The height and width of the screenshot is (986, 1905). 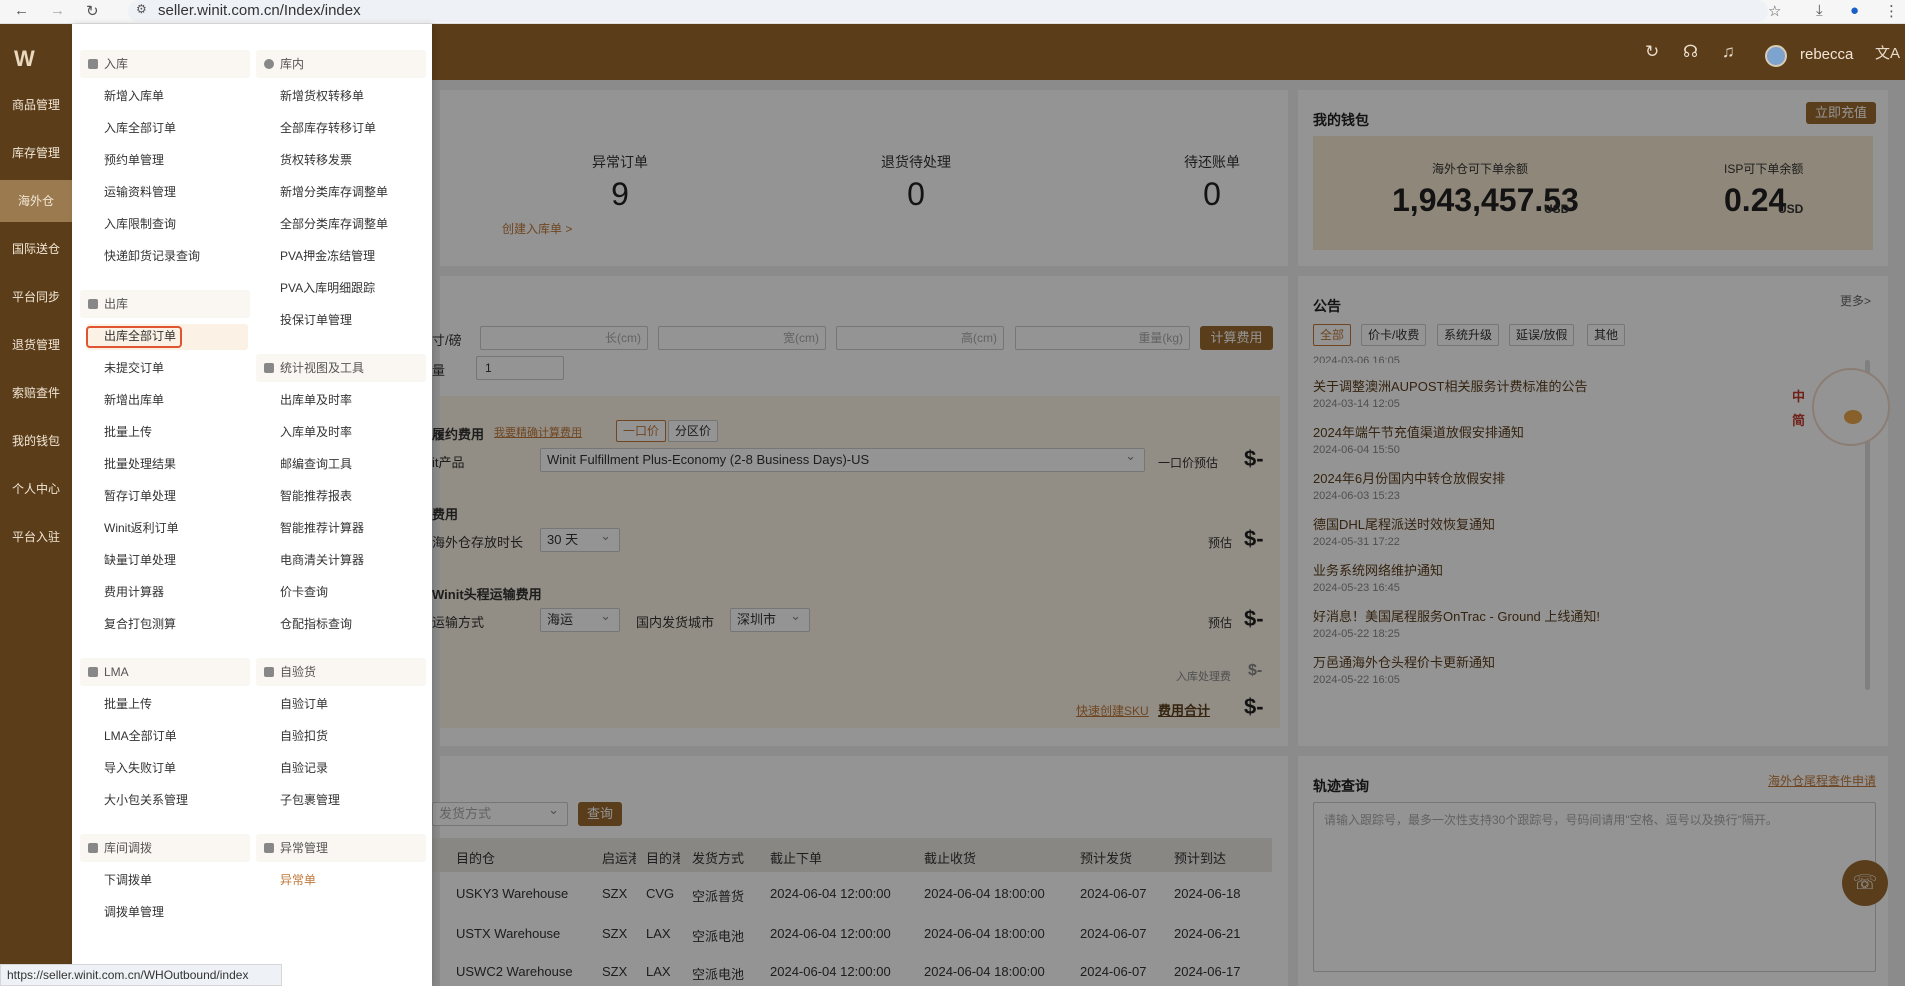 I want to click on city-select: 深圳市, so click(x=770, y=618).